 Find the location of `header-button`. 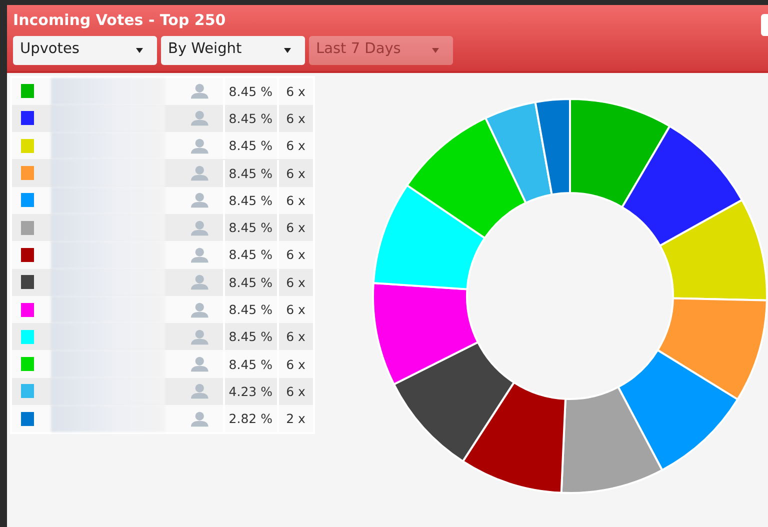

header-button is located at coordinates (764, 25).